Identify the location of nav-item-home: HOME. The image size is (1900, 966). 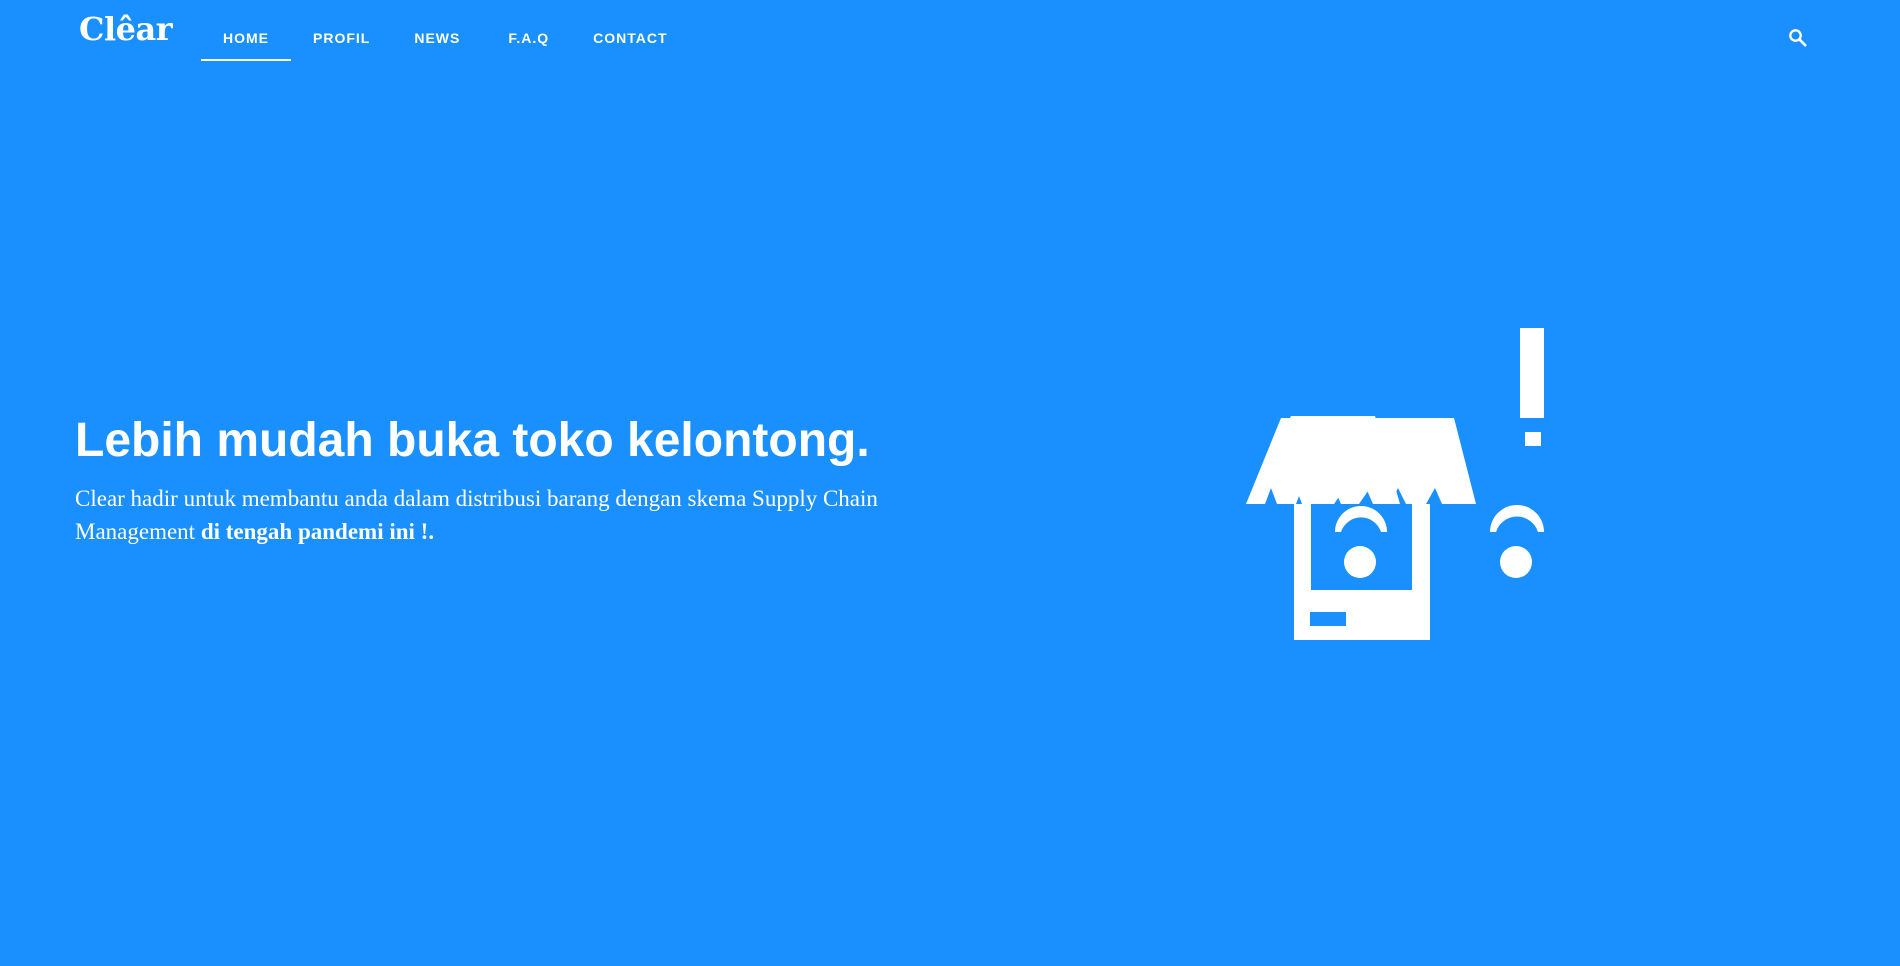
(246, 31).